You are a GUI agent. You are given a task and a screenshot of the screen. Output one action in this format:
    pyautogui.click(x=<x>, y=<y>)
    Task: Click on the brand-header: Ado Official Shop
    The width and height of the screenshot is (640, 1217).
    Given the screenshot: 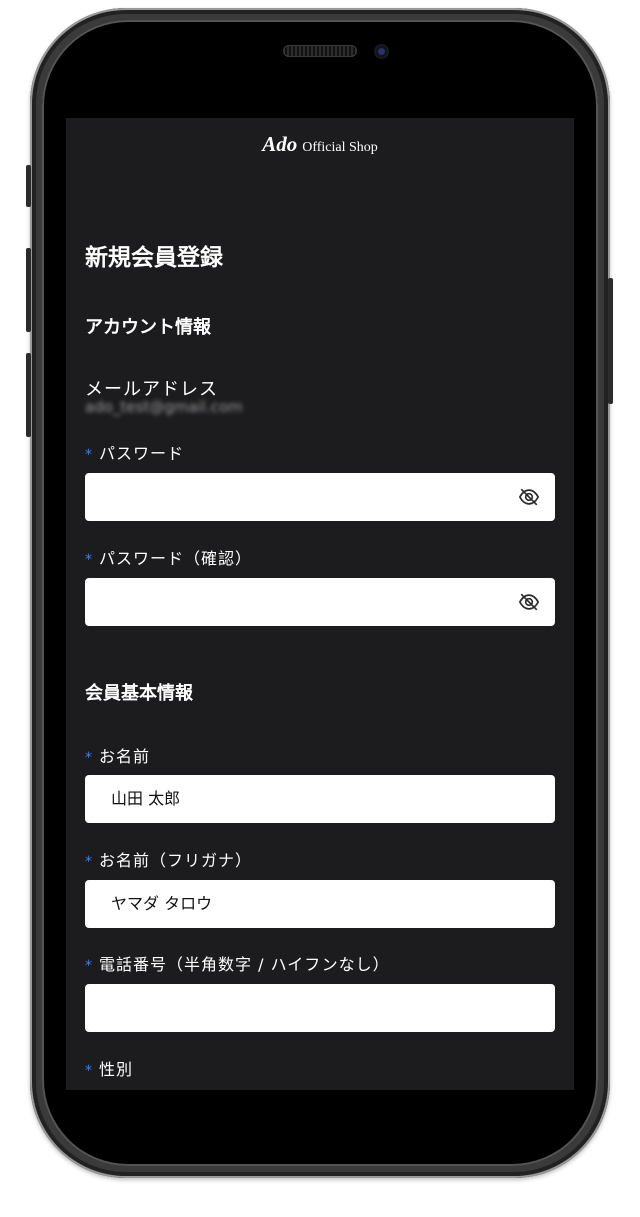 What is the action you would take?
    pyautogui.click(x=320, y=144)
    